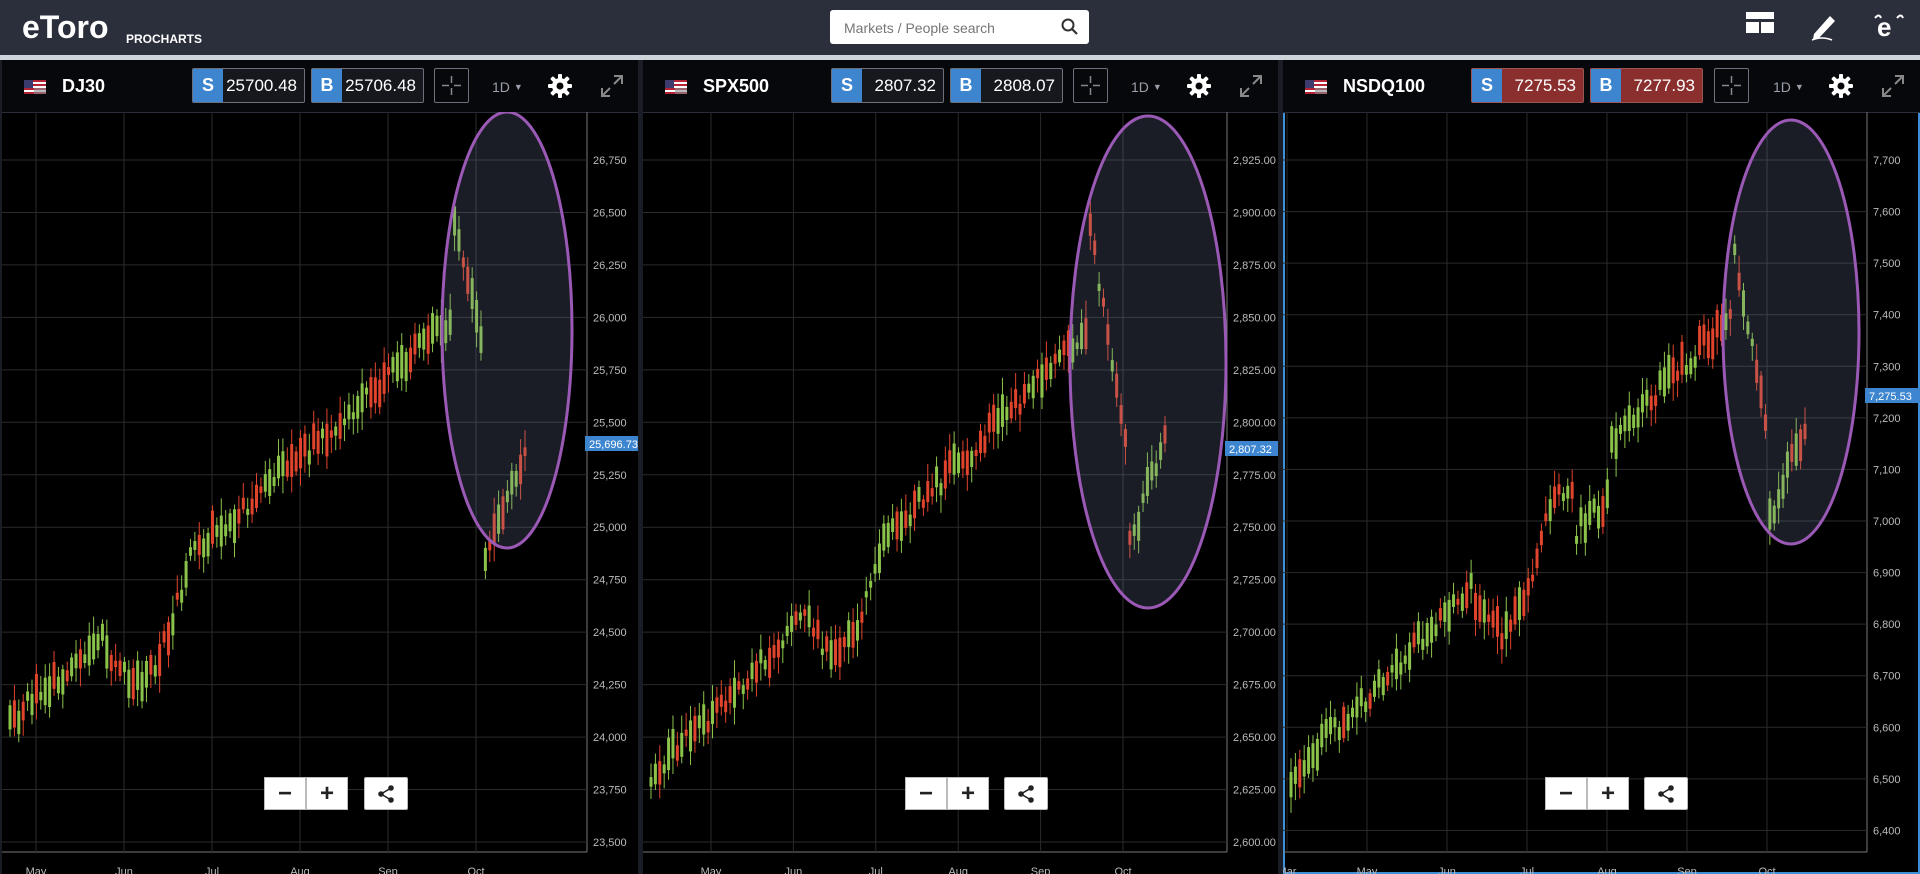 Image resolution: width=1920 pixels, height=874 pixels. Describe the element at coordinates (1254, 476) in the screenshot. I see `price-tick-label: 2,775.00` at that location.